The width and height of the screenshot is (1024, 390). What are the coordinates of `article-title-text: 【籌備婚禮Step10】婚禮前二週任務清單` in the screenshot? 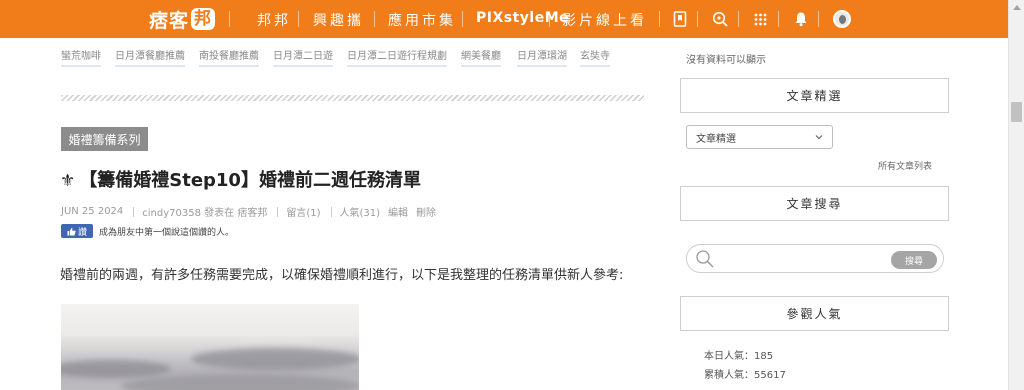 It's located at (250, 180).